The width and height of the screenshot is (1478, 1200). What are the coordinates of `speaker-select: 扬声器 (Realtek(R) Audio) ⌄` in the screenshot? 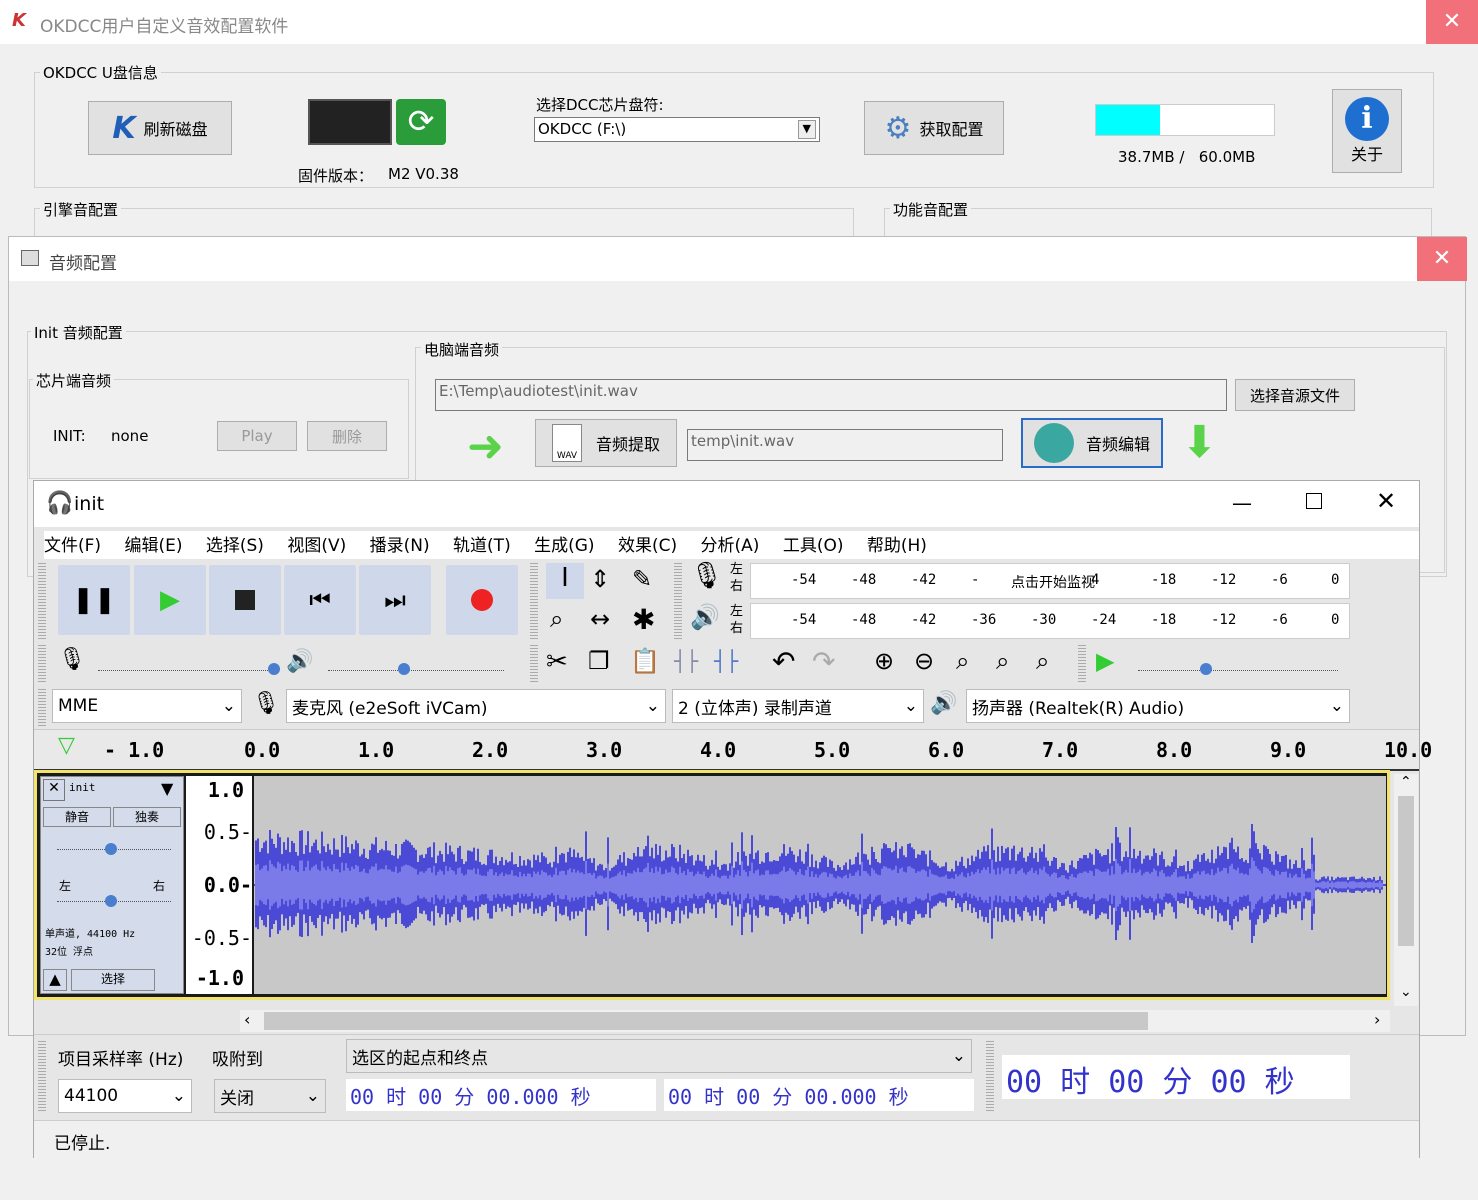 It's located at (1158, 706).